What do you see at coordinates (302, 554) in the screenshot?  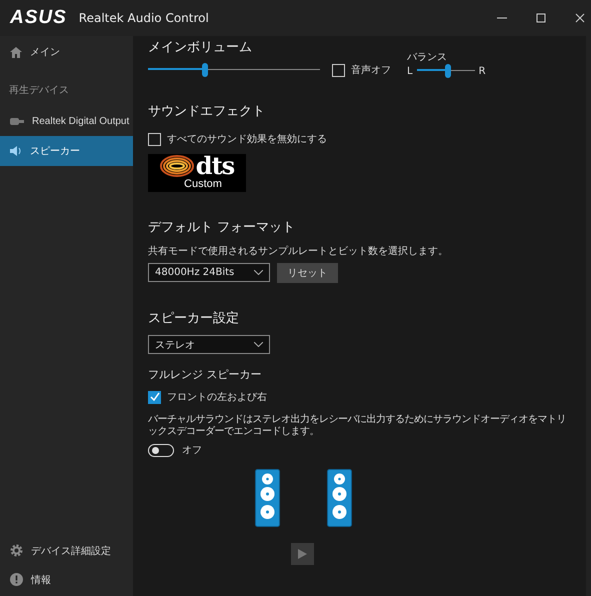 I see `play-icon` at bounding box center [302, 554].